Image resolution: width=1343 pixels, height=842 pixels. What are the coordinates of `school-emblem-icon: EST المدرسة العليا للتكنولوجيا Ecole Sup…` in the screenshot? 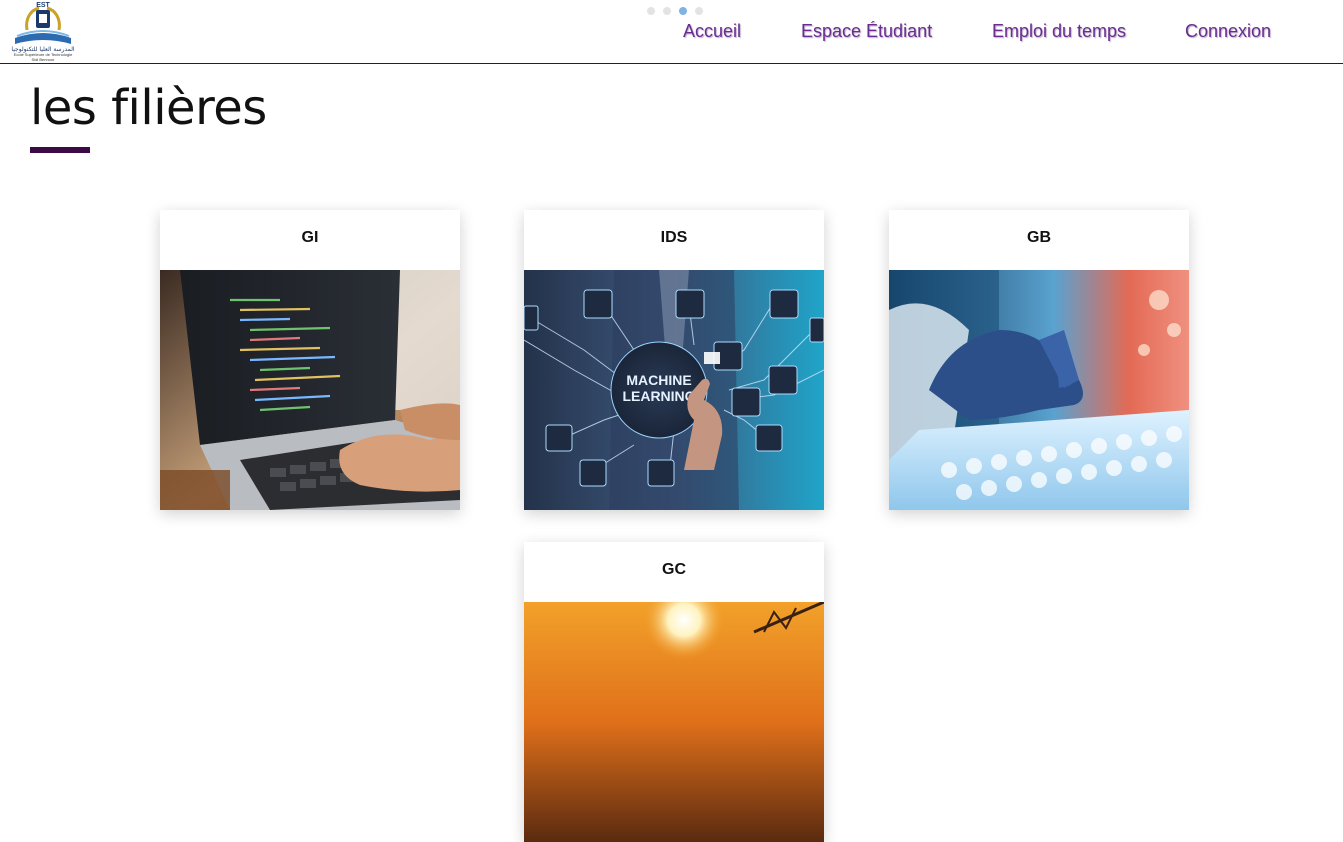 It's located at (43, 32).